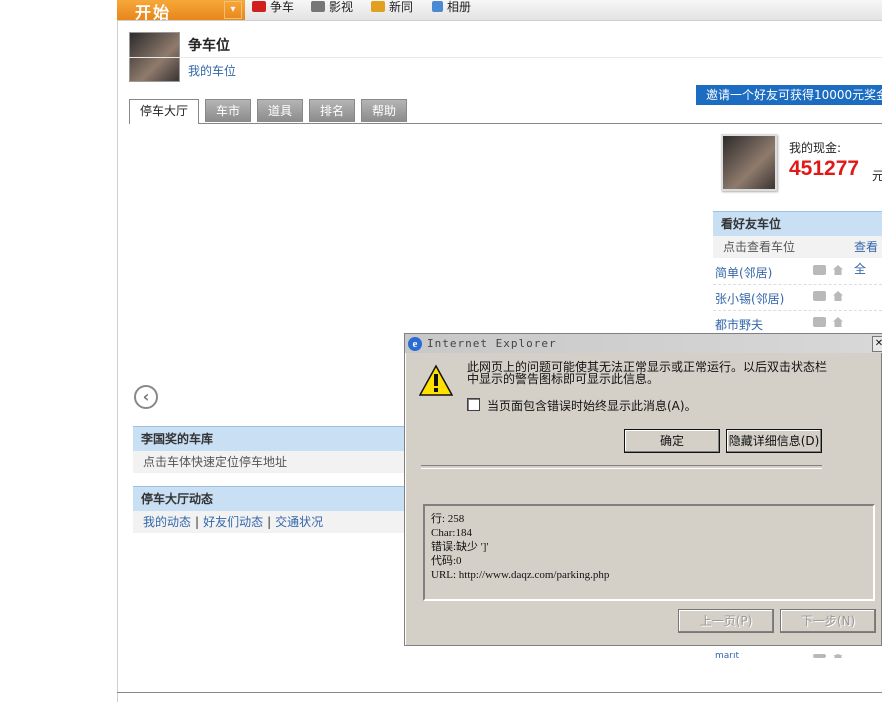  Describe the element at coordinates (378, 6) in the screenshot. I see `news-icon` at that location.